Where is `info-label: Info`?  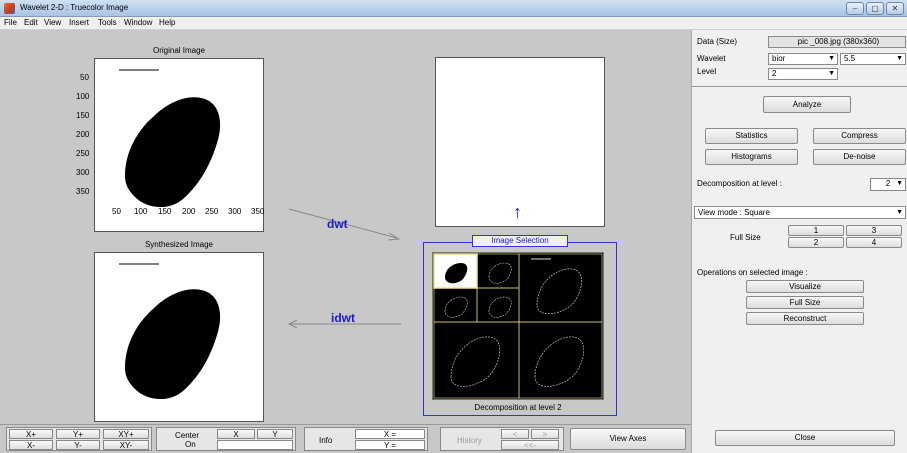 info-label: Info is located at coordinates (326, 440).